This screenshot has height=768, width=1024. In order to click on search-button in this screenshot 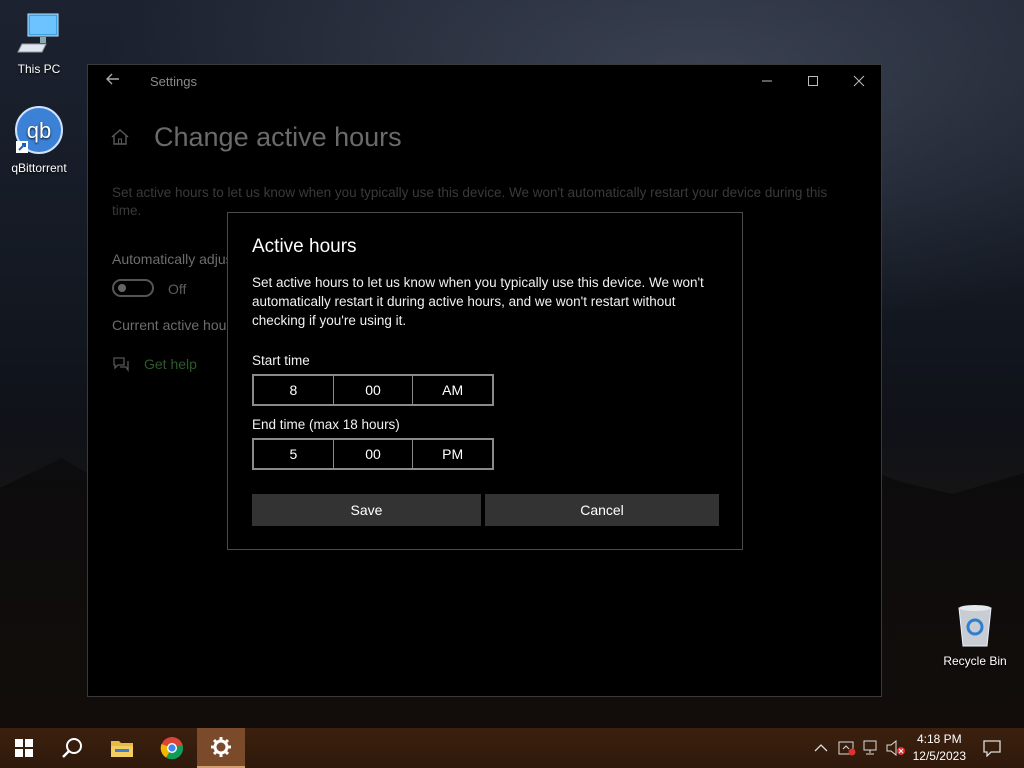, I will do `click(72, 748)`.